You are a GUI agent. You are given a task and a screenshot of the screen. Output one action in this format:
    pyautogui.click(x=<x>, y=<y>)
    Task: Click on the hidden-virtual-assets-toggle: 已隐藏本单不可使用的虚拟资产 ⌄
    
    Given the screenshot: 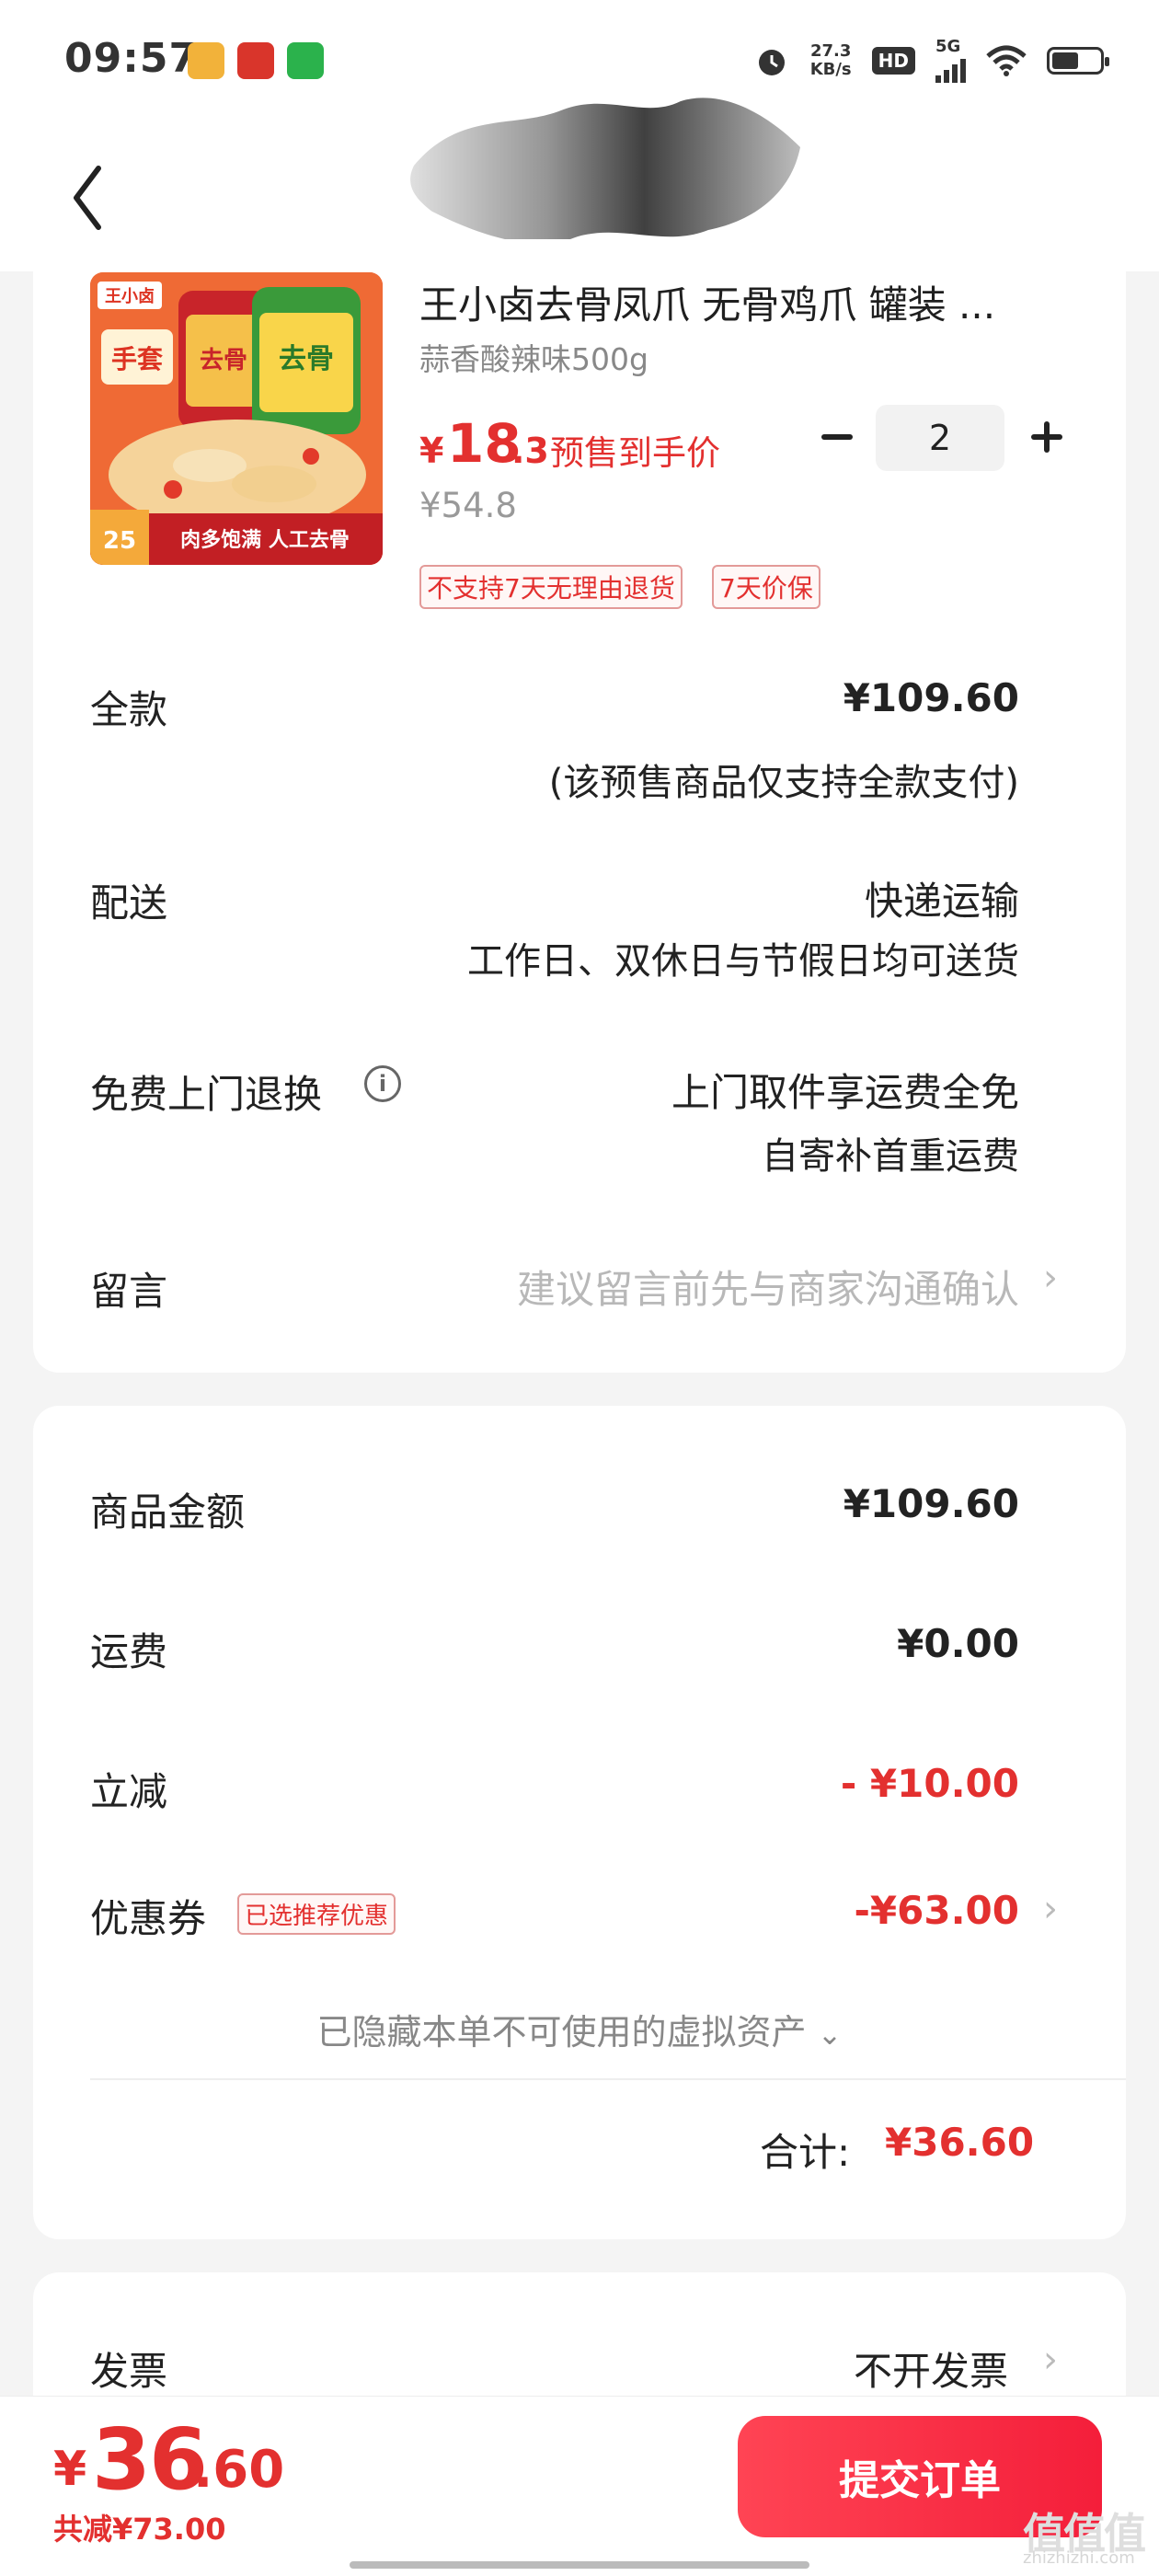 What is the action you would take?
    pyautogui.click(x=579, y=2029)
    